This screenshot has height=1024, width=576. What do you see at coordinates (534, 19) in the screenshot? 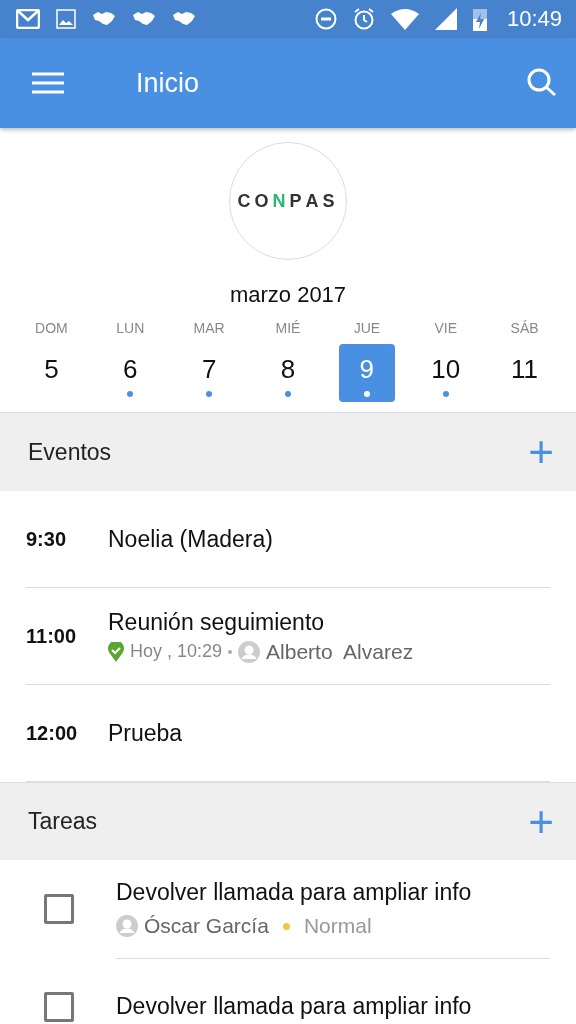
I see `clock-time: 10:49` at bounding box center [534, 19].